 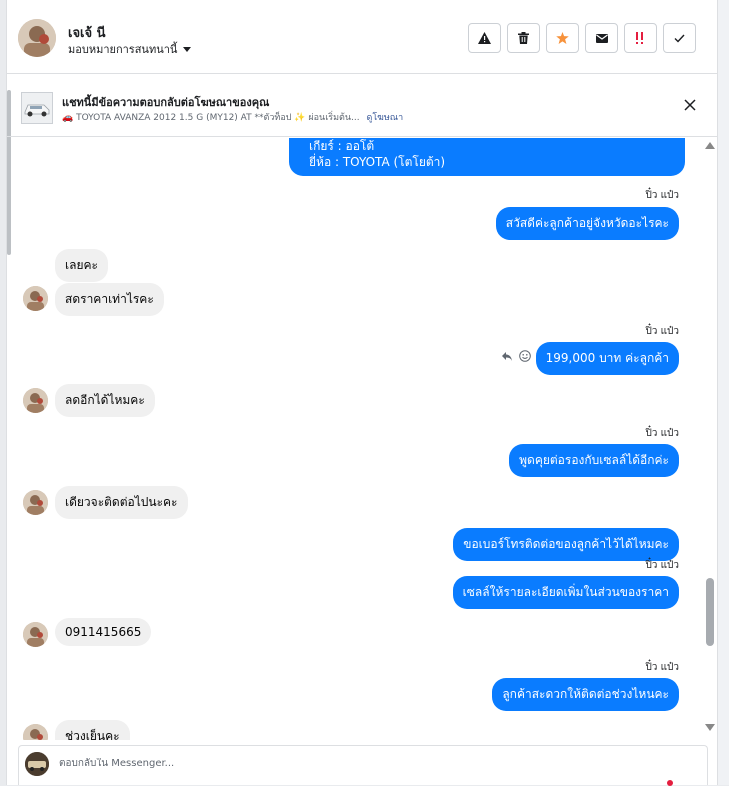 I want to click on reply-input, so click(x=359, y=763).